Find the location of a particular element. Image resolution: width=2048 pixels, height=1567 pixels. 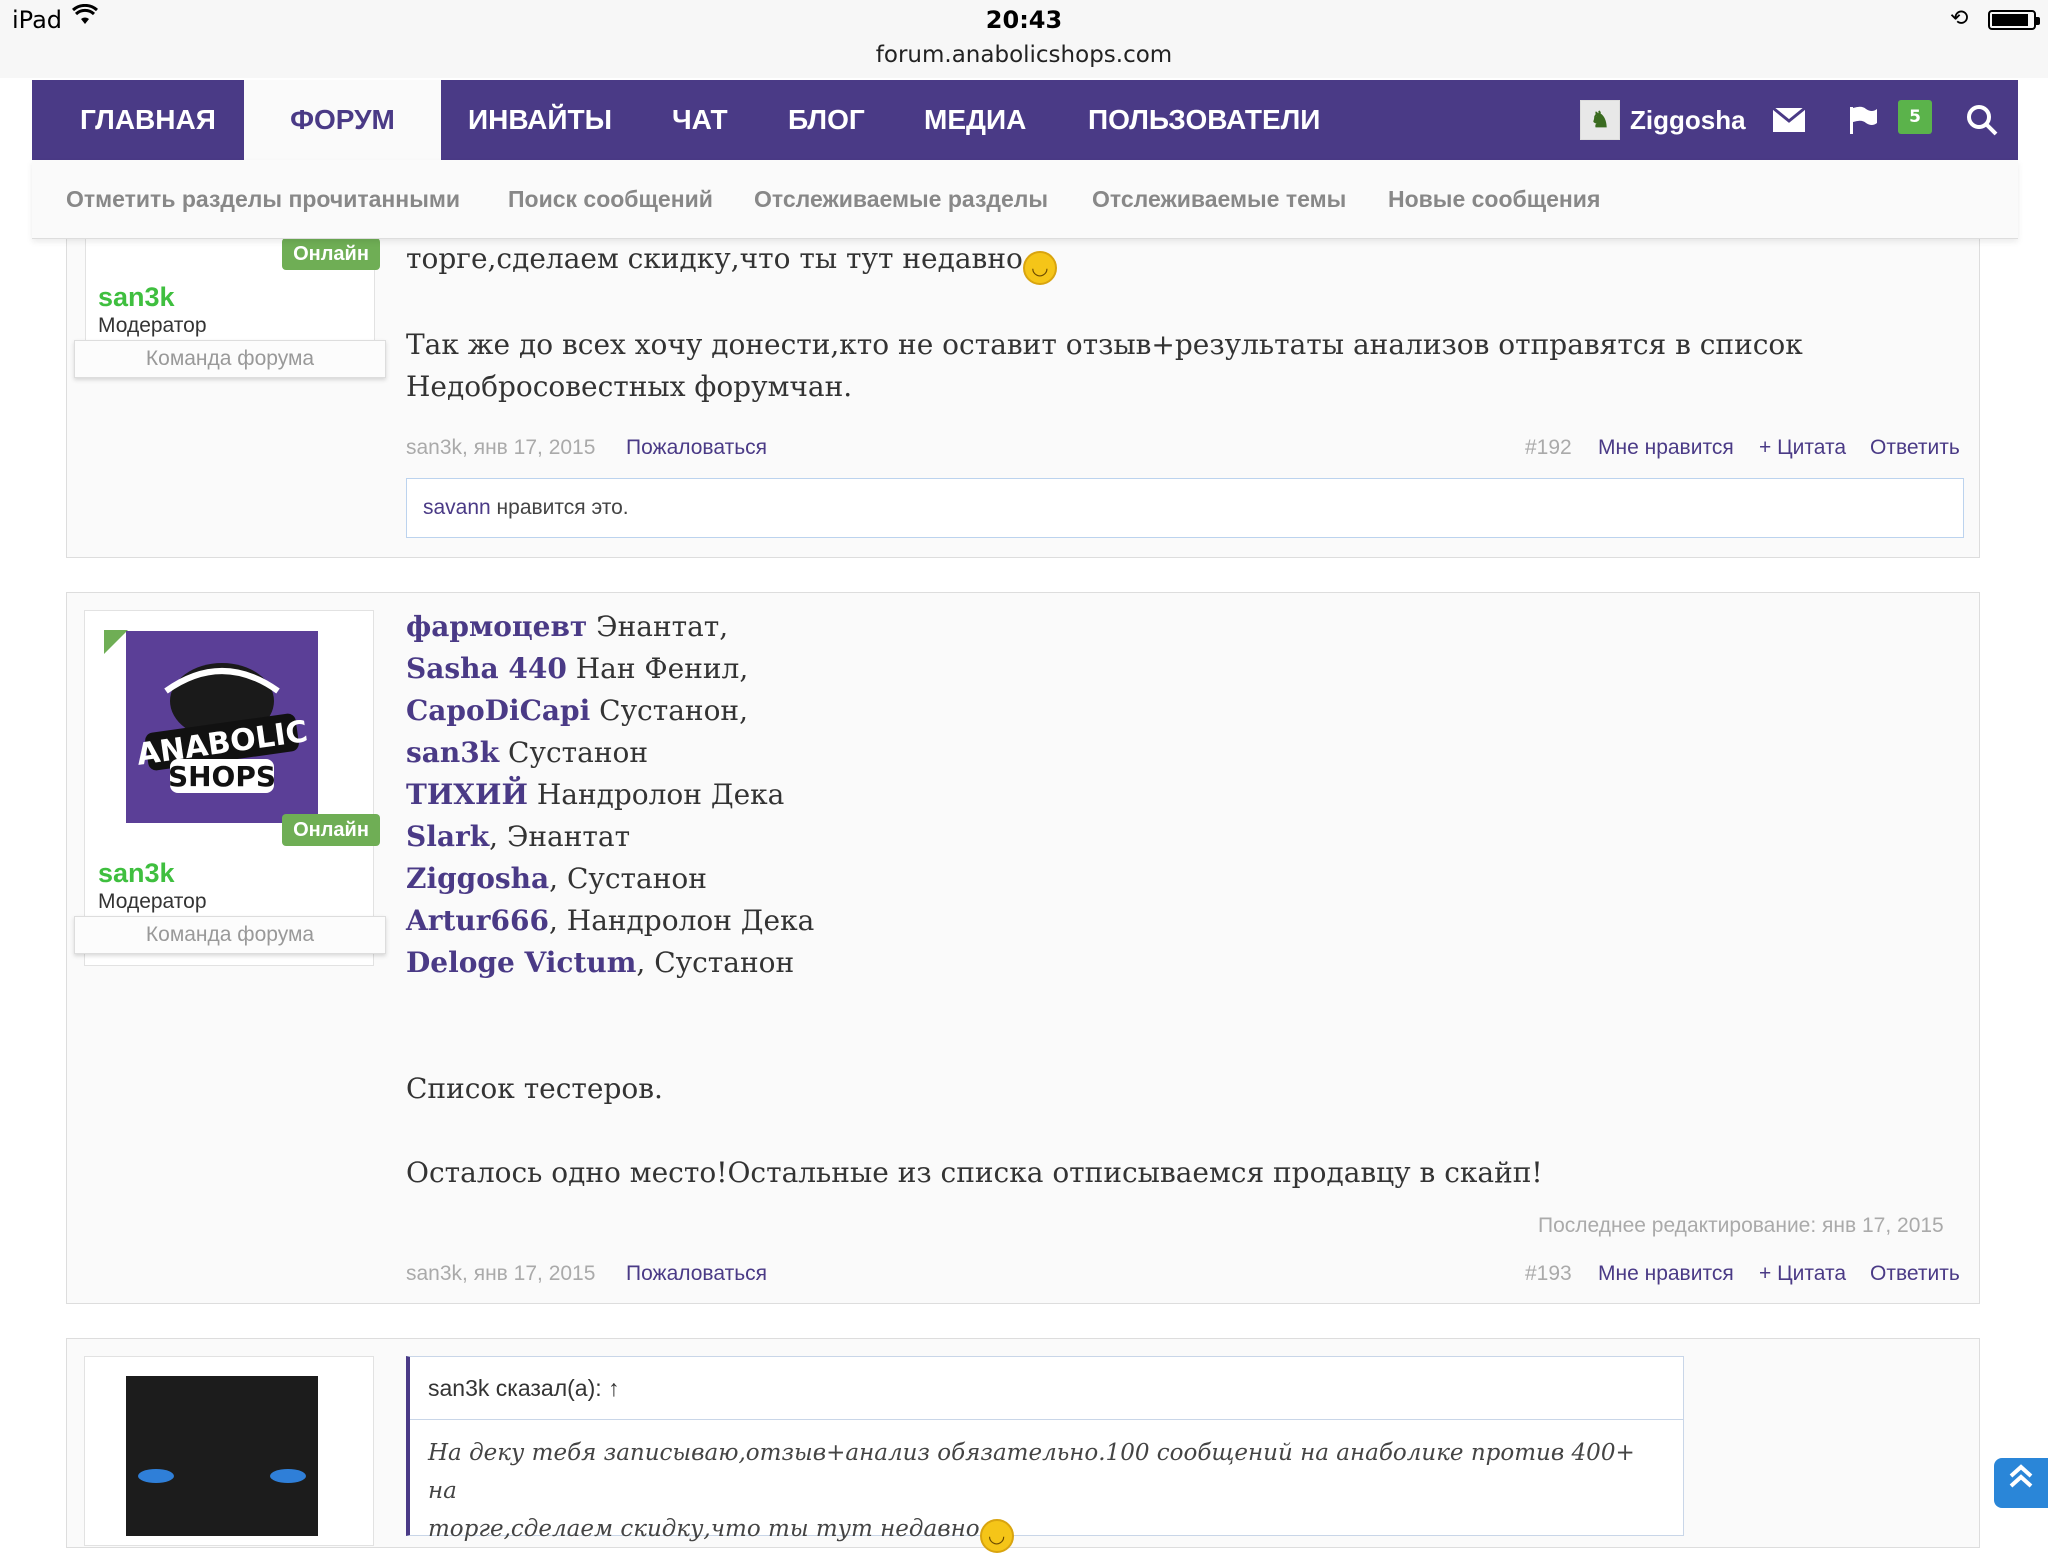

tester-item: , Энантат is located at coordinates (560, 836).